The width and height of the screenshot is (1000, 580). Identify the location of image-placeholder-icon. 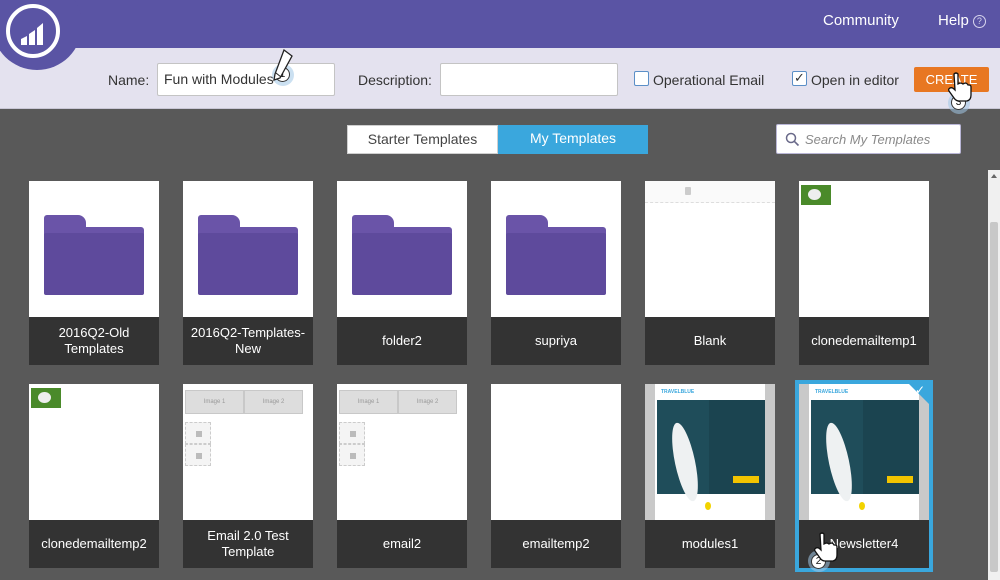
(688, 191).